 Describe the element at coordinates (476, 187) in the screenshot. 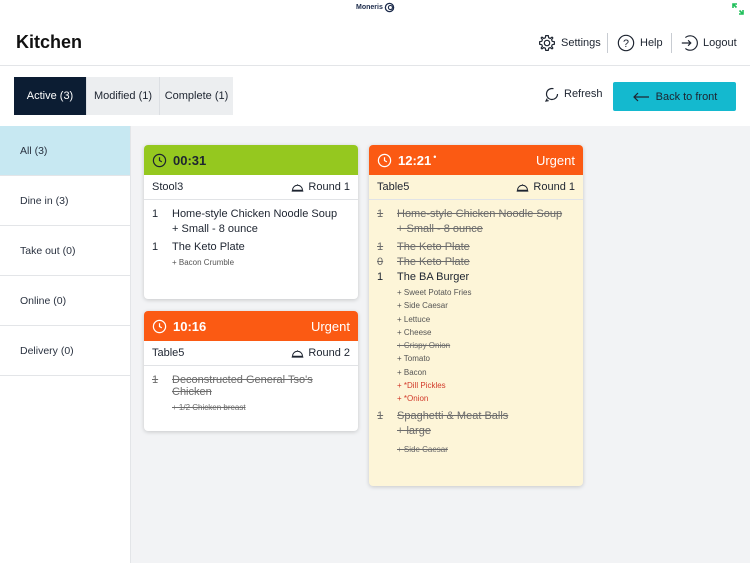

I see `order-subheader: Table5 Round 1` at that location.